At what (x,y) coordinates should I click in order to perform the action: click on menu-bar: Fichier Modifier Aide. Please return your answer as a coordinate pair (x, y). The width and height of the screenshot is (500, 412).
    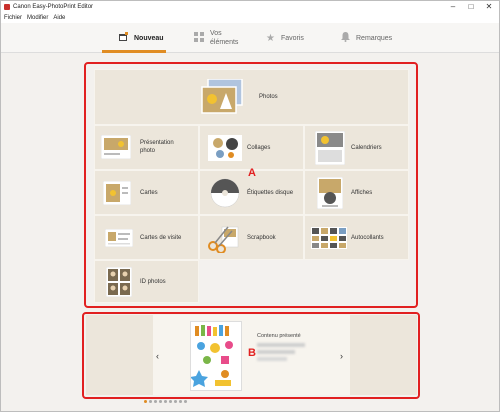
    Looking at the image, I should click on (250, 18).